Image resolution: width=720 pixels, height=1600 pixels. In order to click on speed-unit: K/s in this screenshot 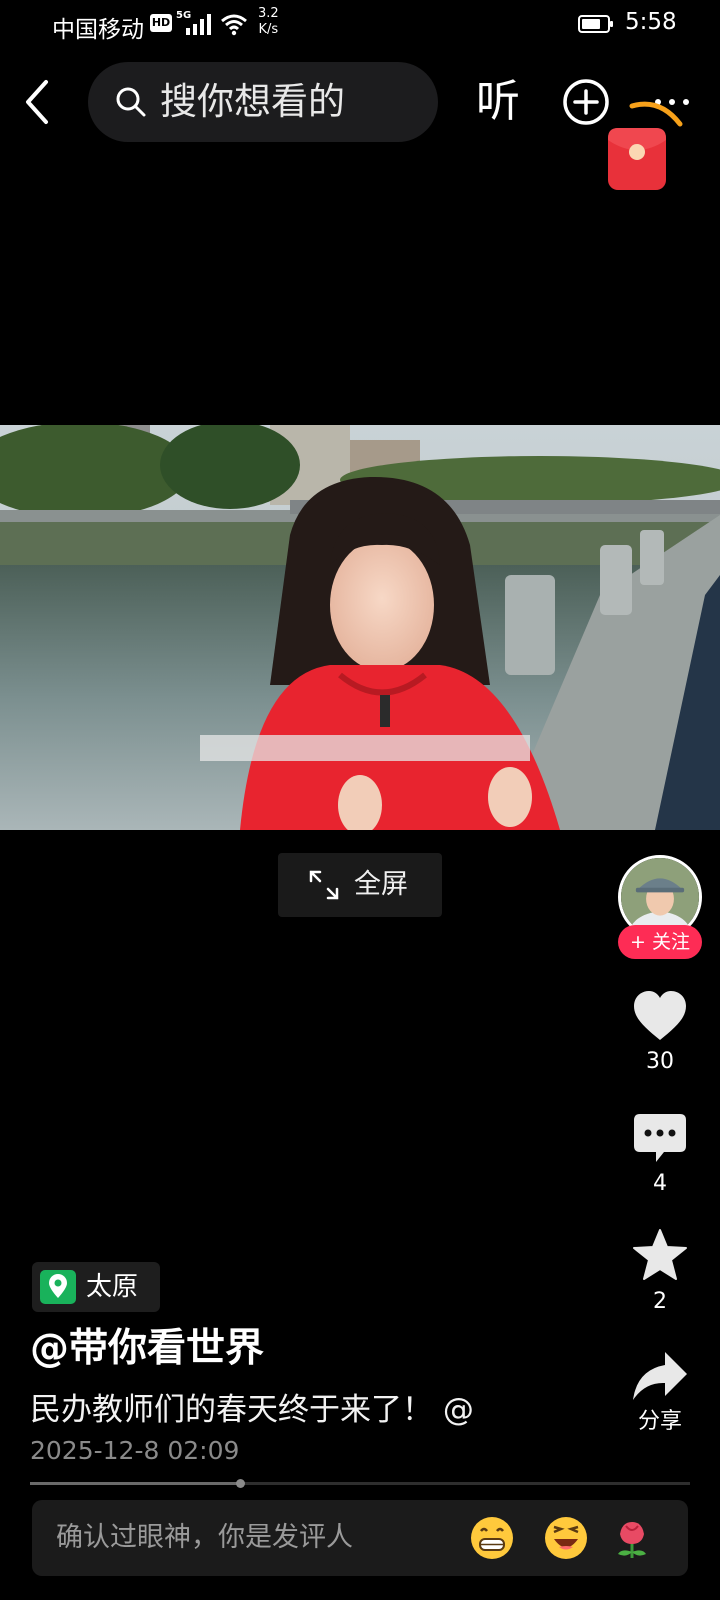, I will do `click(268, 29)`.